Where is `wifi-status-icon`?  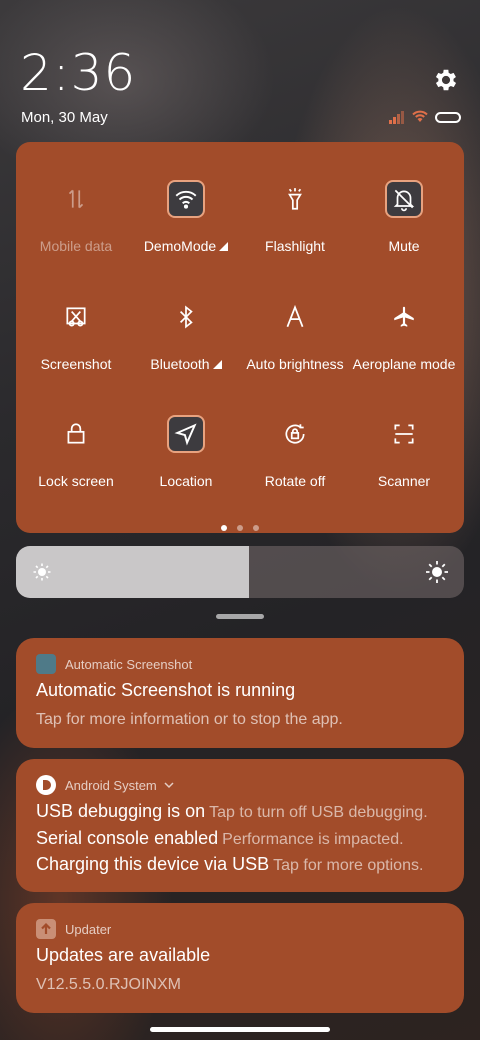 wifi-status-icon is located at coordinates (420, 116).